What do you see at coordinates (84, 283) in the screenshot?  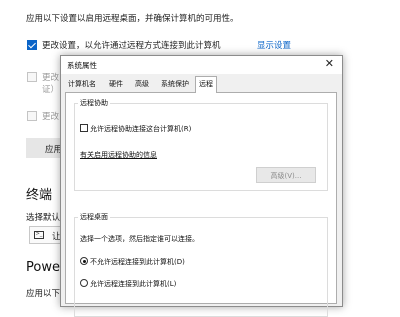 I see `allow-remote-radio` at bounding box center [84, 283].